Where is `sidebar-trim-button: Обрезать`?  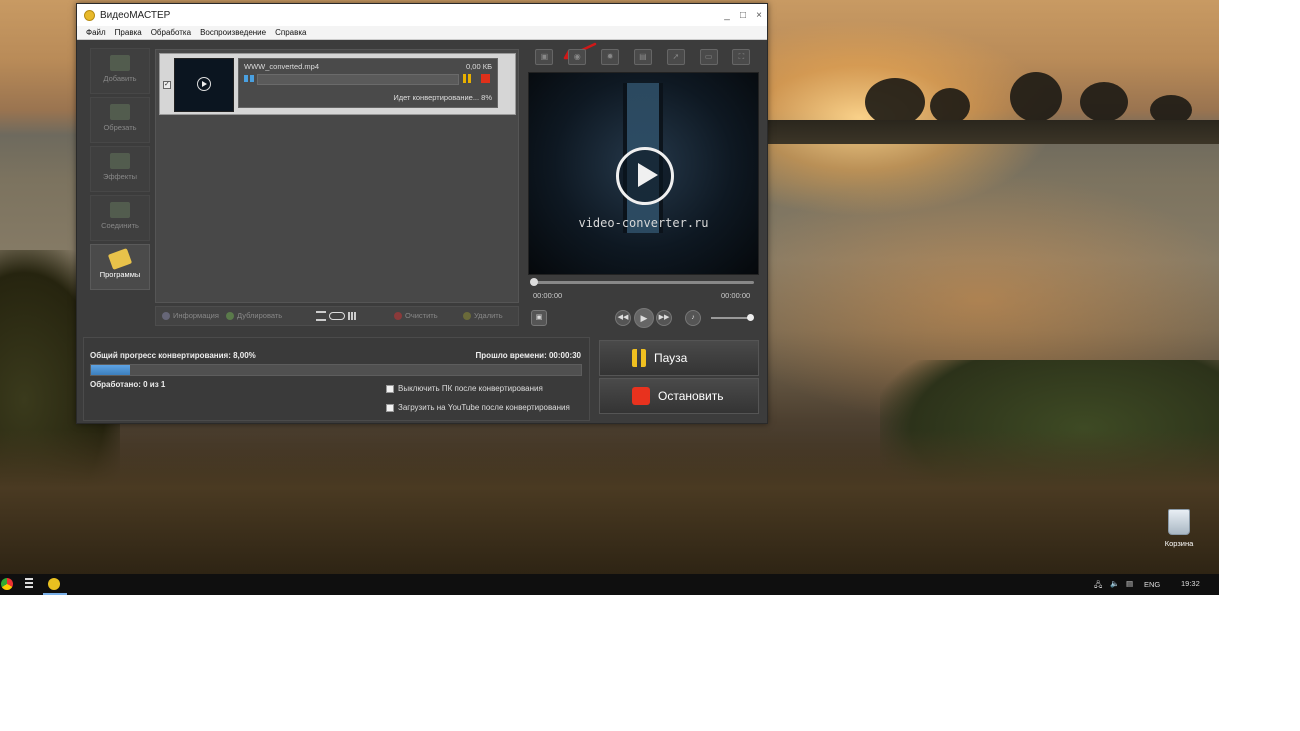 sidebar-trim-button: Обрезать is located at coordinates (120, 120).